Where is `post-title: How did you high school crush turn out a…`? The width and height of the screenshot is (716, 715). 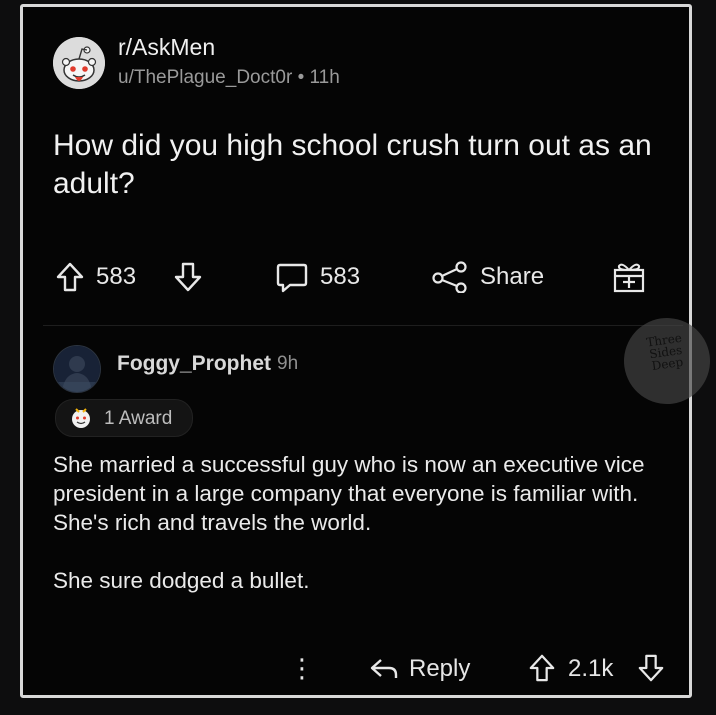
post-title: How did you high school crush turn out a… is located at coordinates (363, 165).